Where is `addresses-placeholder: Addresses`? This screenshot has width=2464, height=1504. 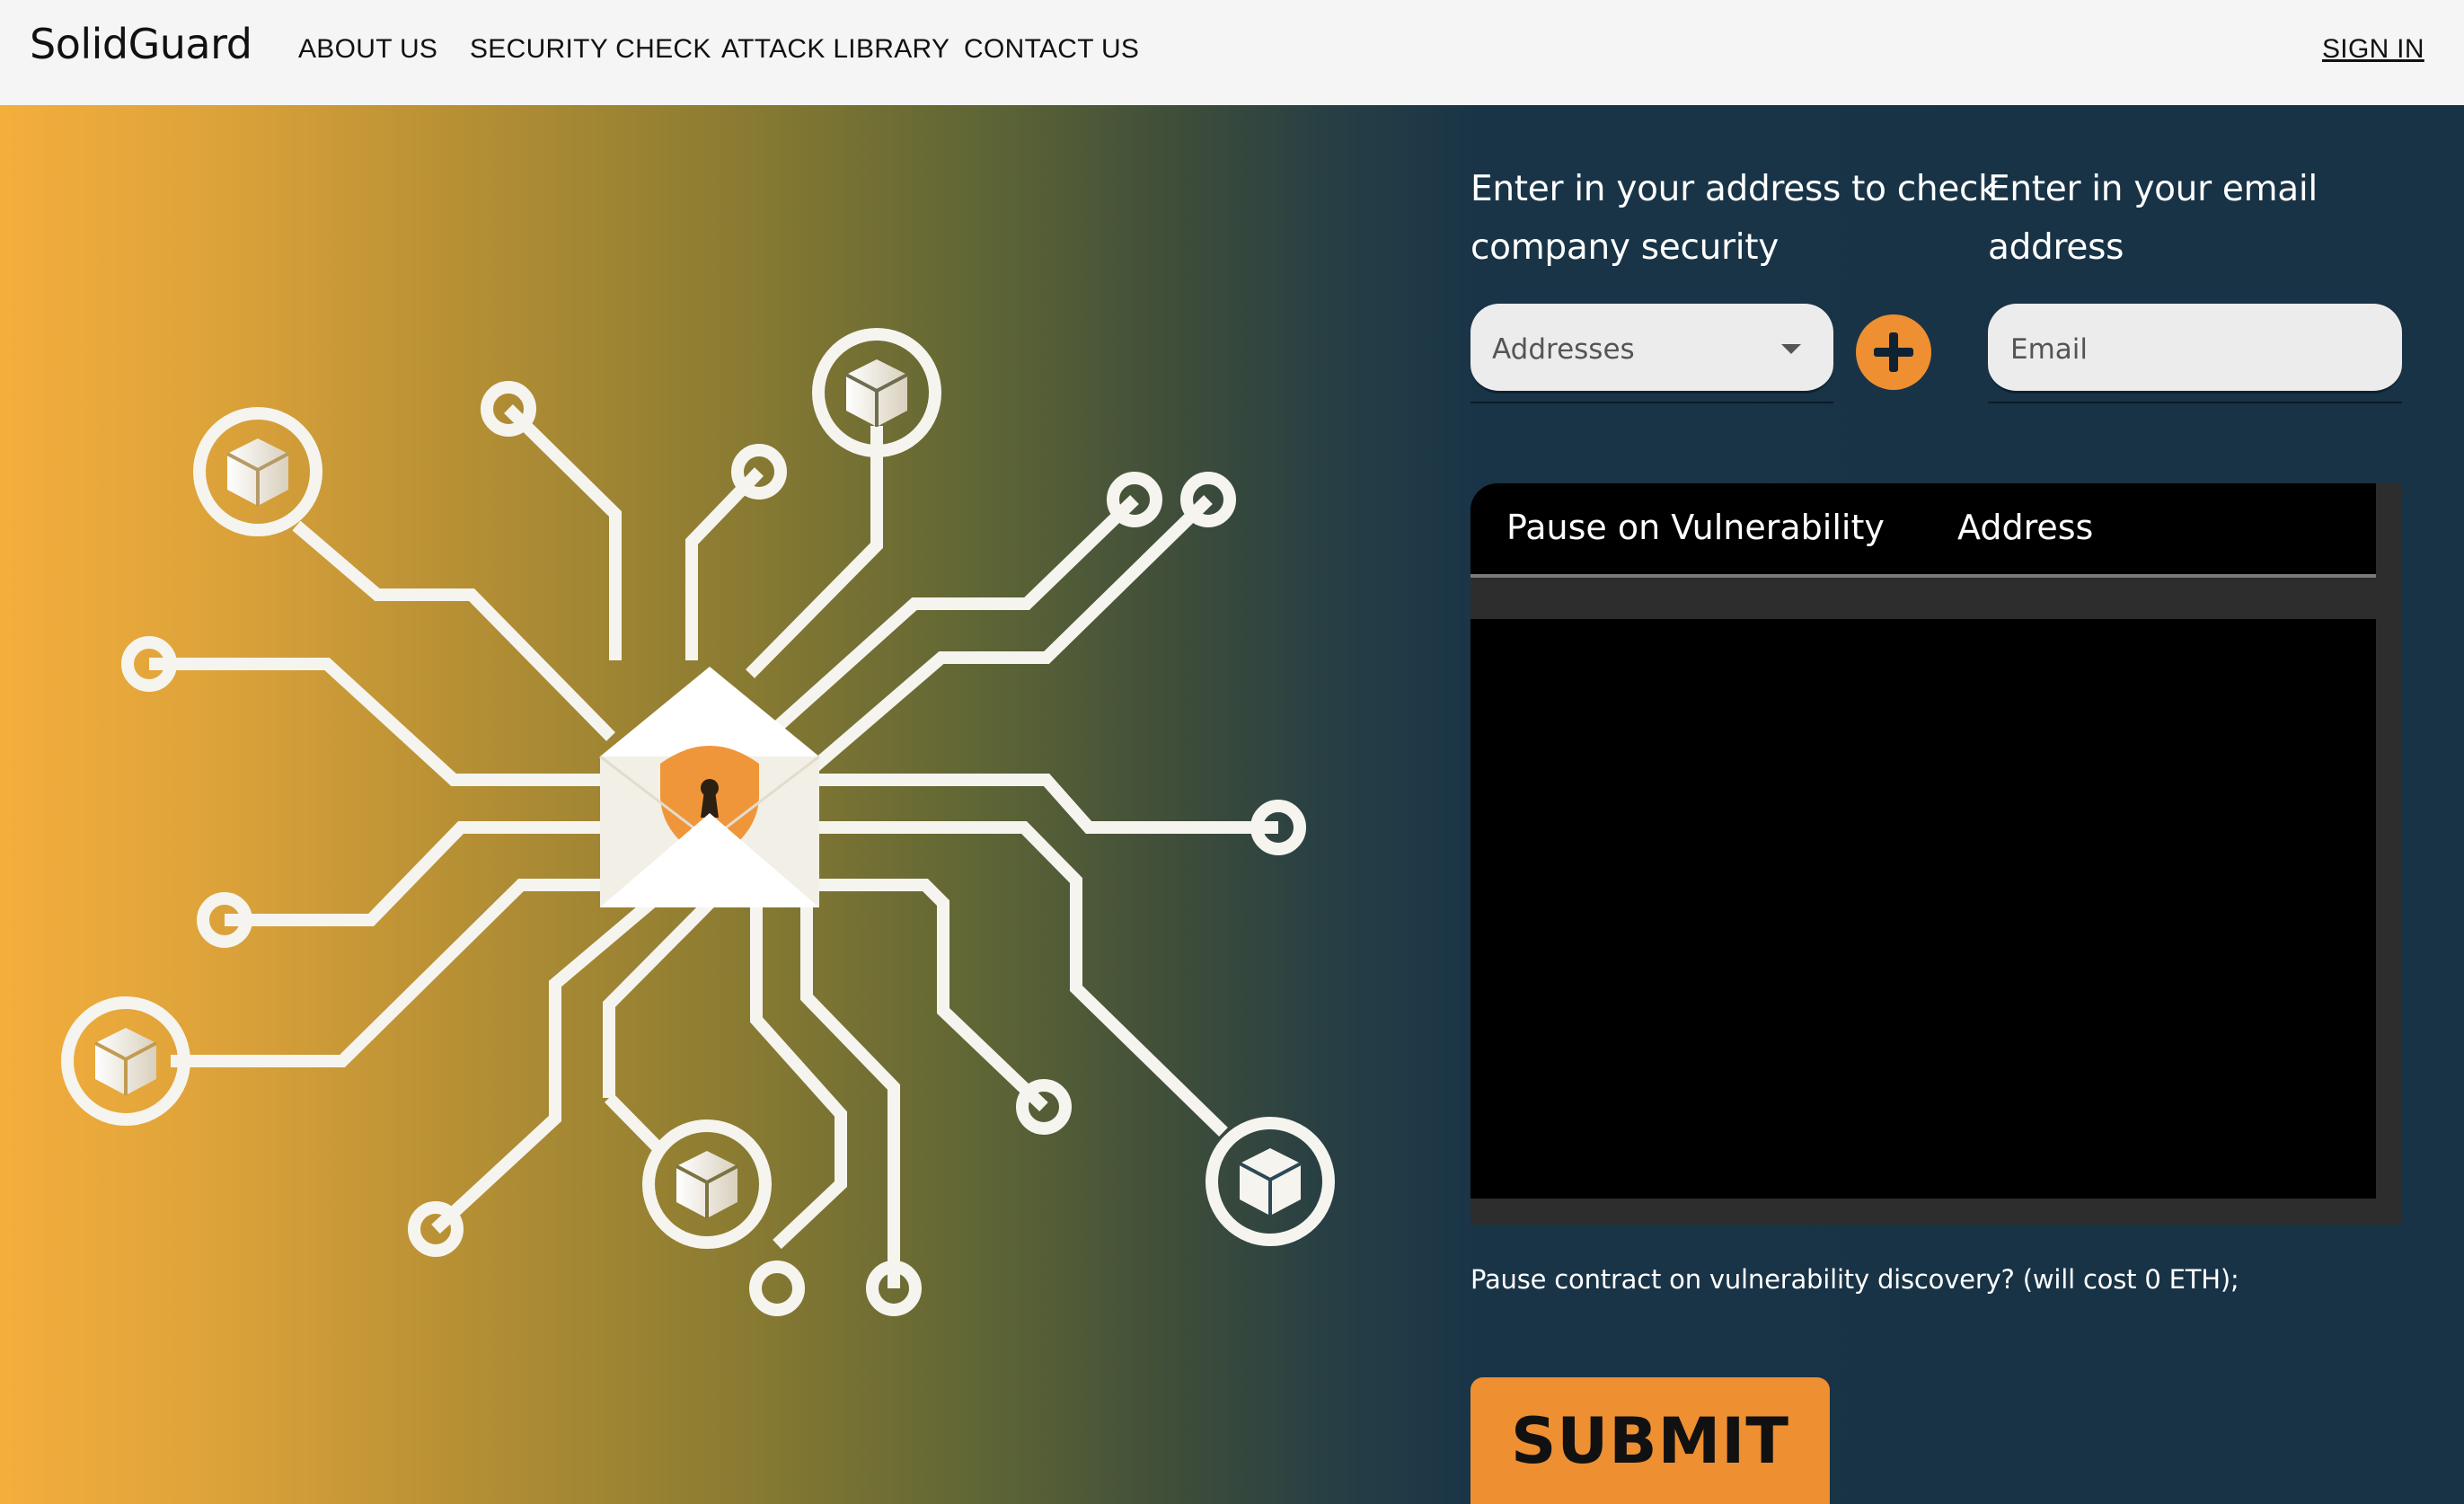
addresses-placeholder: Addresses is located at coordinates (1563, 349).